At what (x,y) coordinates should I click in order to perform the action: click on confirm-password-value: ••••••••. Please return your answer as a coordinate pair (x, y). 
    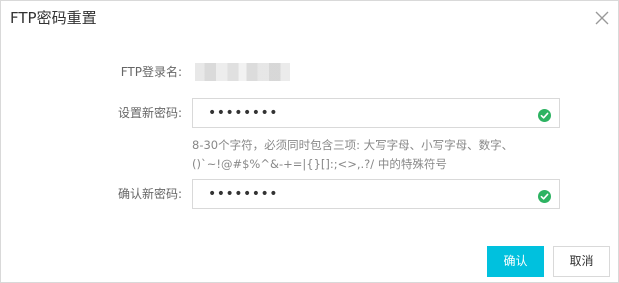
    Looking at the image, I should click on (243, 194).